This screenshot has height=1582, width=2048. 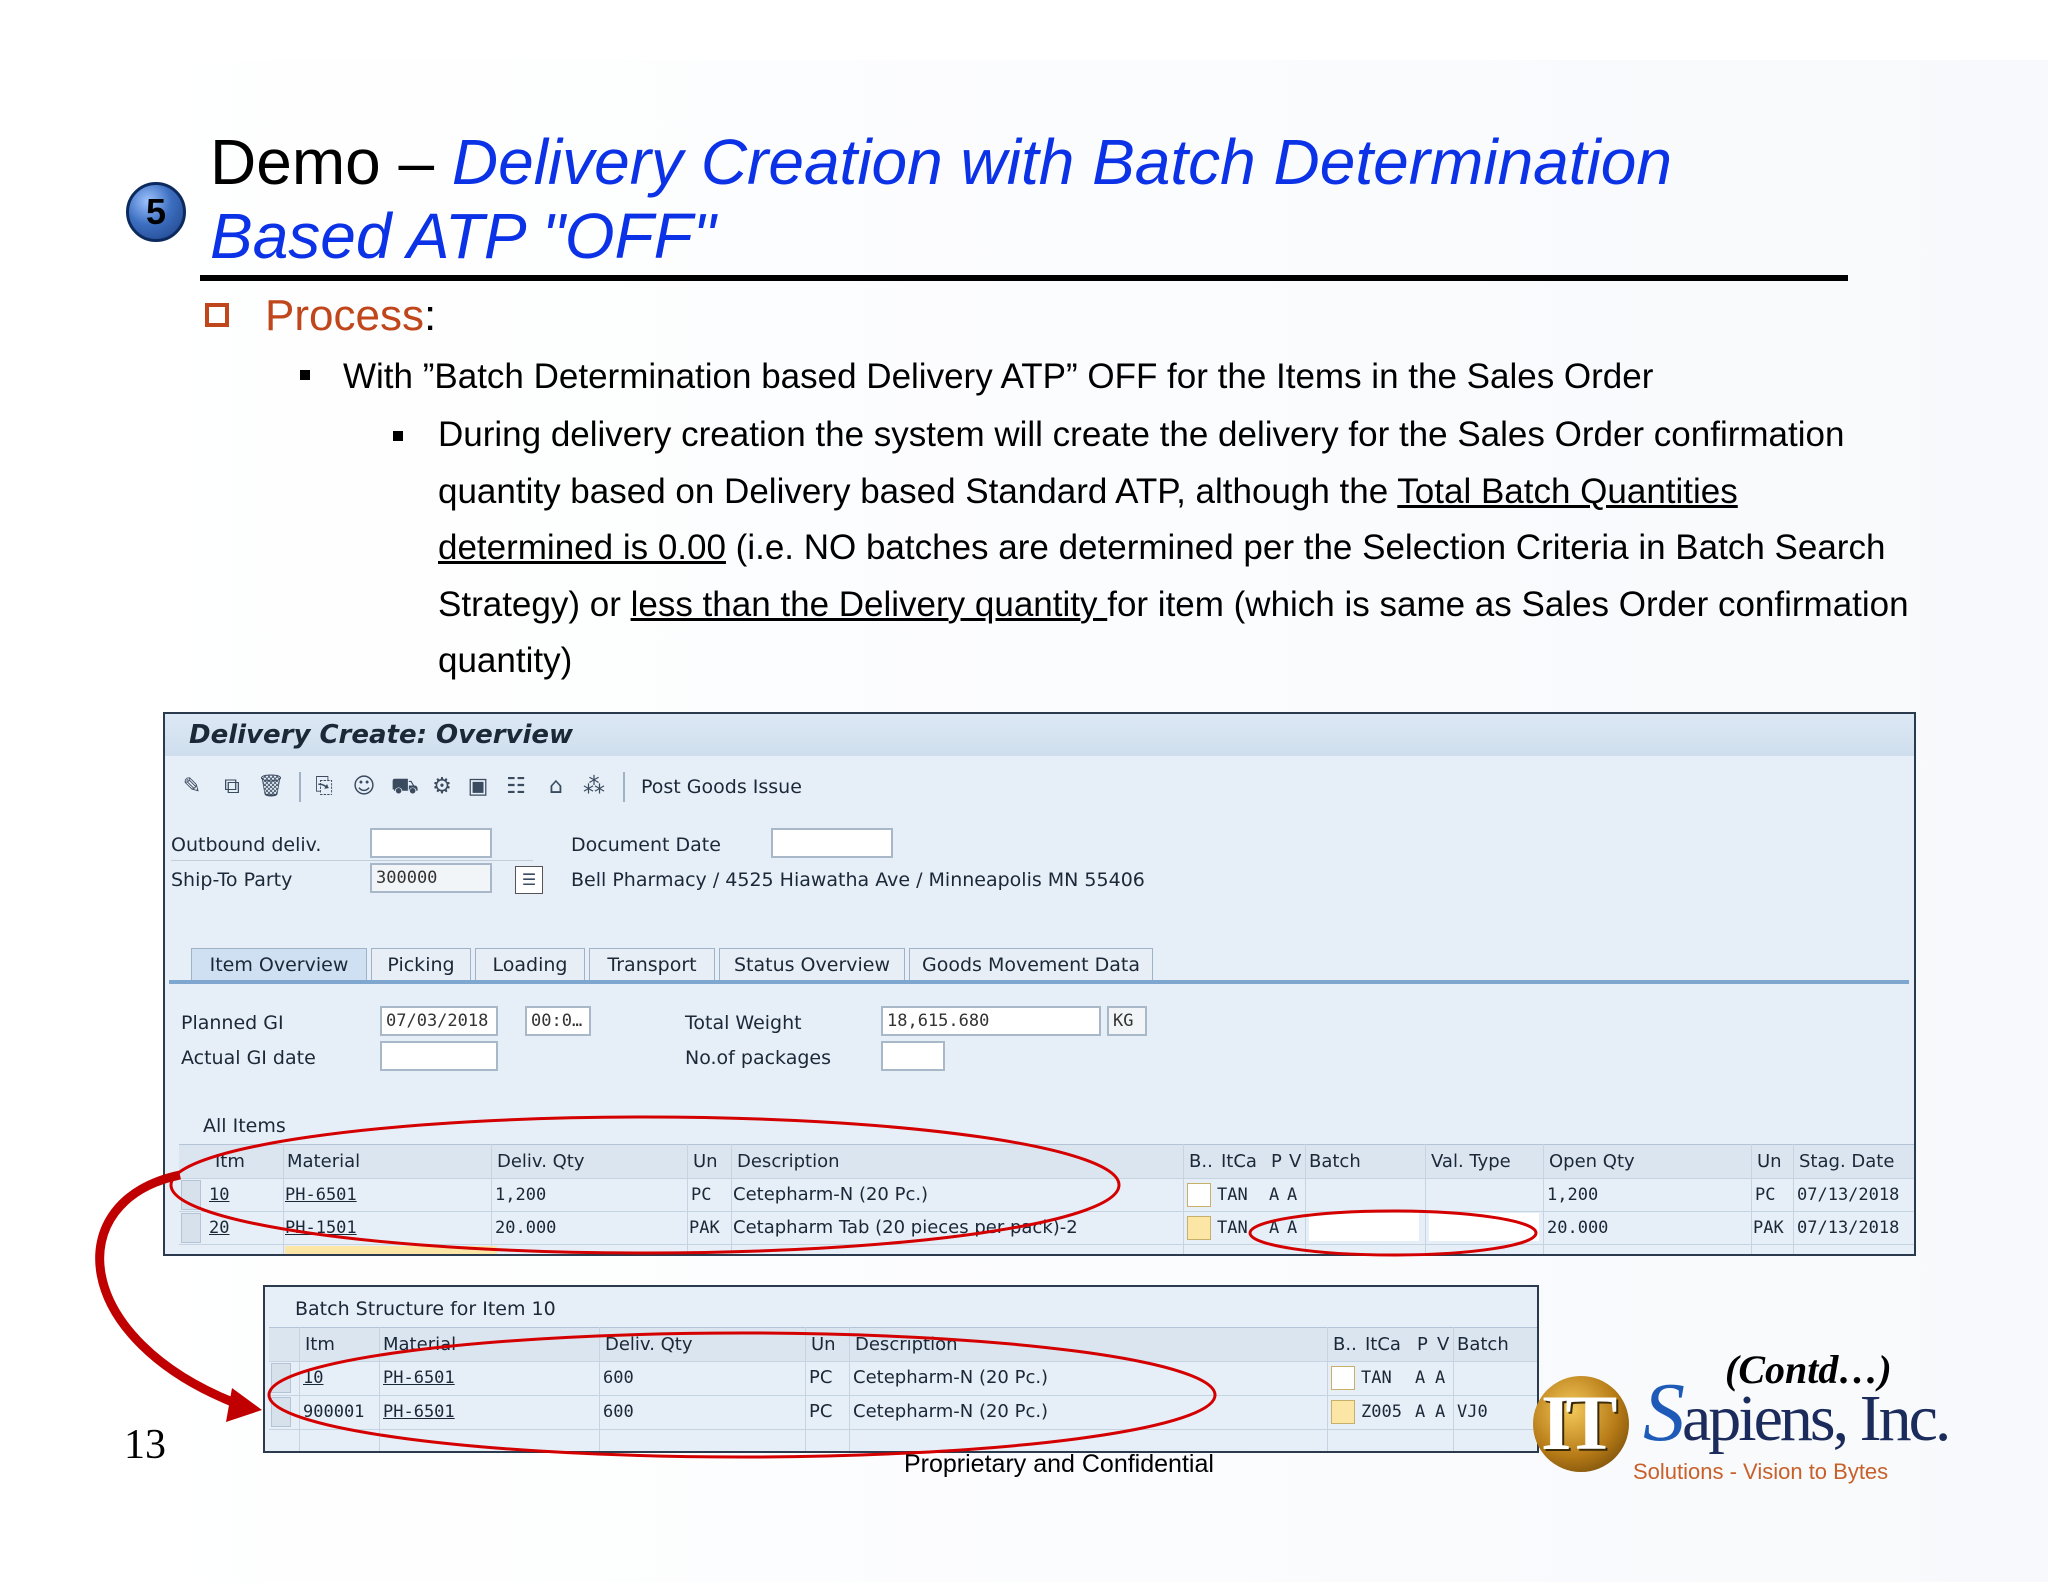 What do you see at coordinates (217, 315) in the screenshot?
I see `checkbox-bullet-icon` at bounding box center [217, 315].